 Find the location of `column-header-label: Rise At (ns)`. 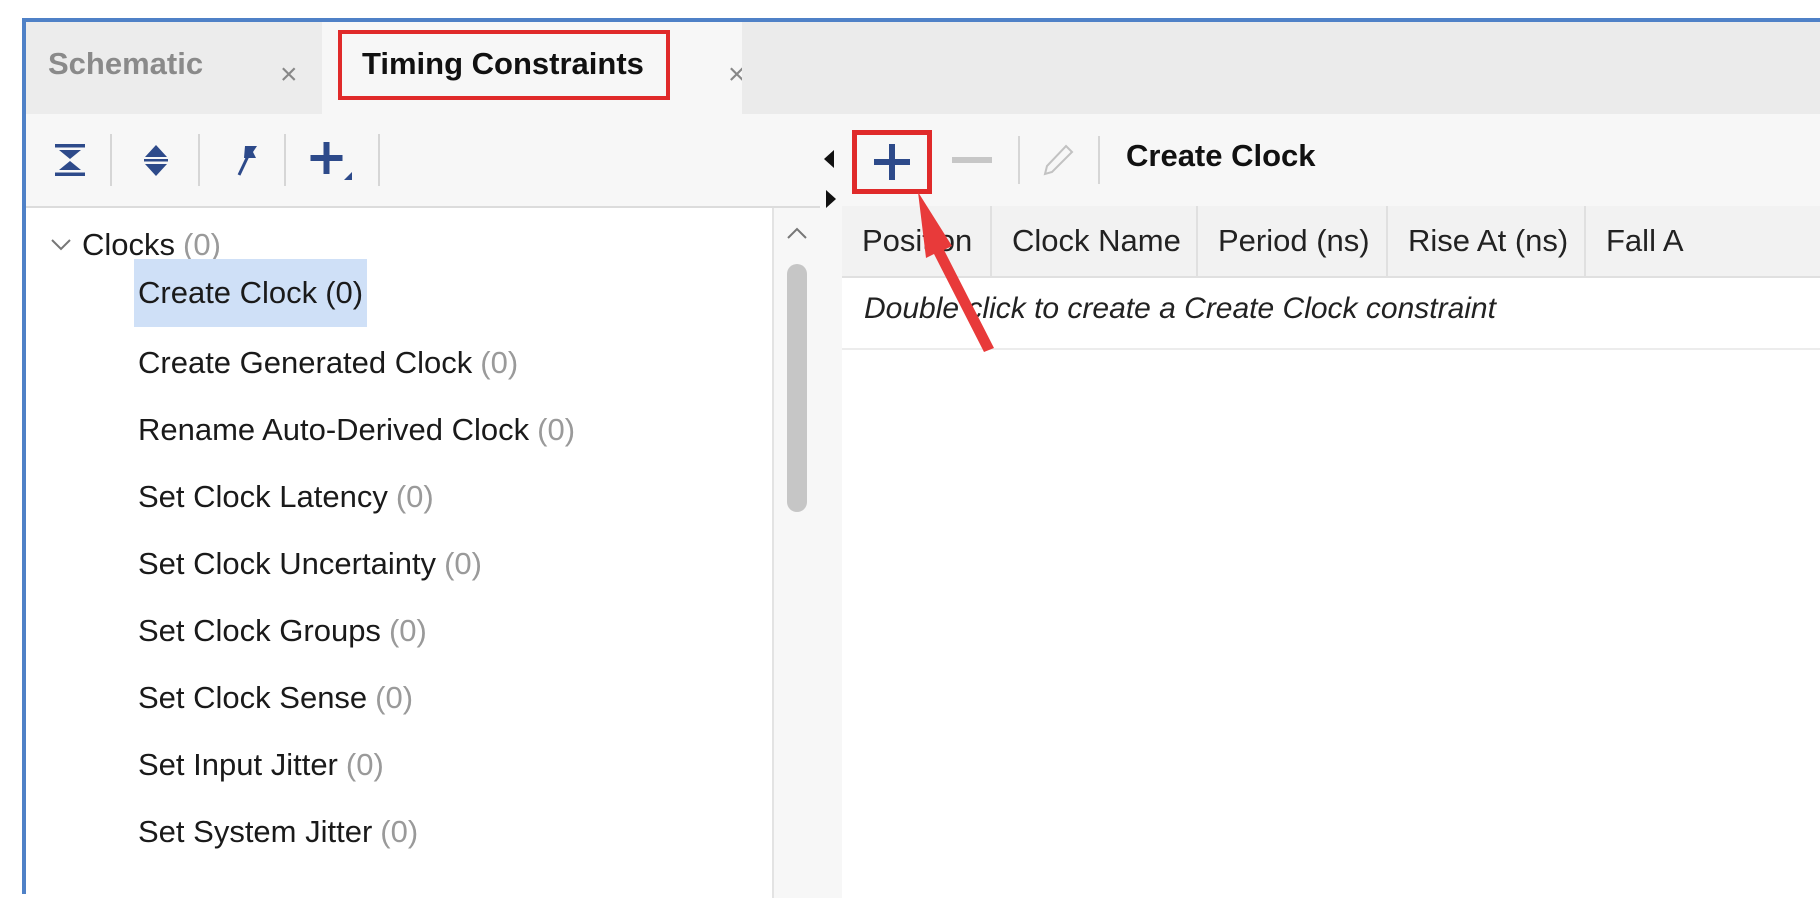

column-header-label: Rise At (ns) is located at coordinates (1488, 240).